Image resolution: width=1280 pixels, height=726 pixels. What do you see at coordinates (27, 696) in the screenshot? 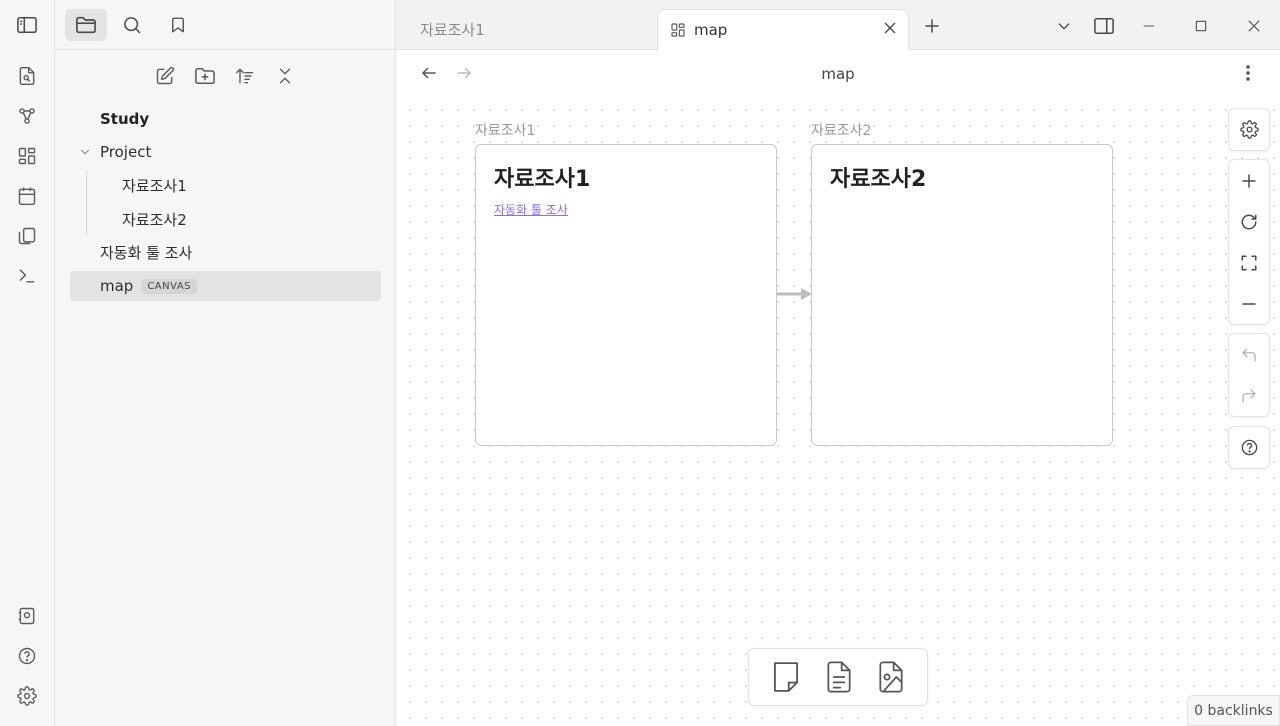
I see `settings-icon` at bounding box center [27, 696].